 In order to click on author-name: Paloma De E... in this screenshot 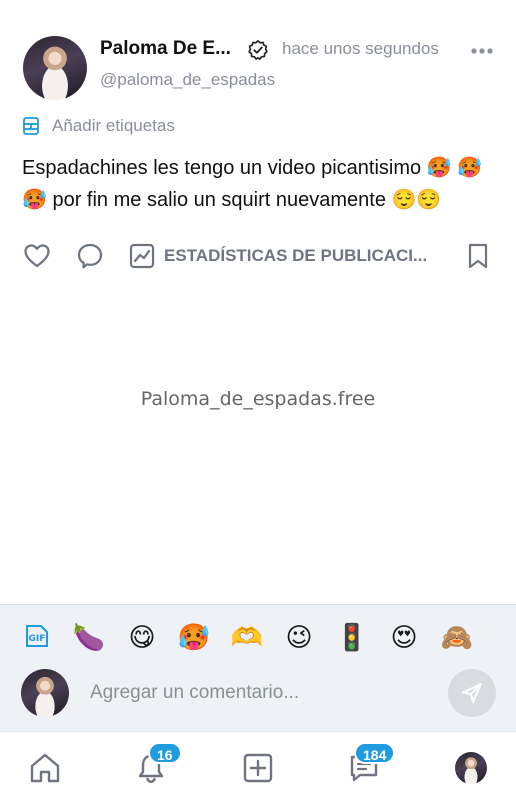, I will do `click(165, 49)`.